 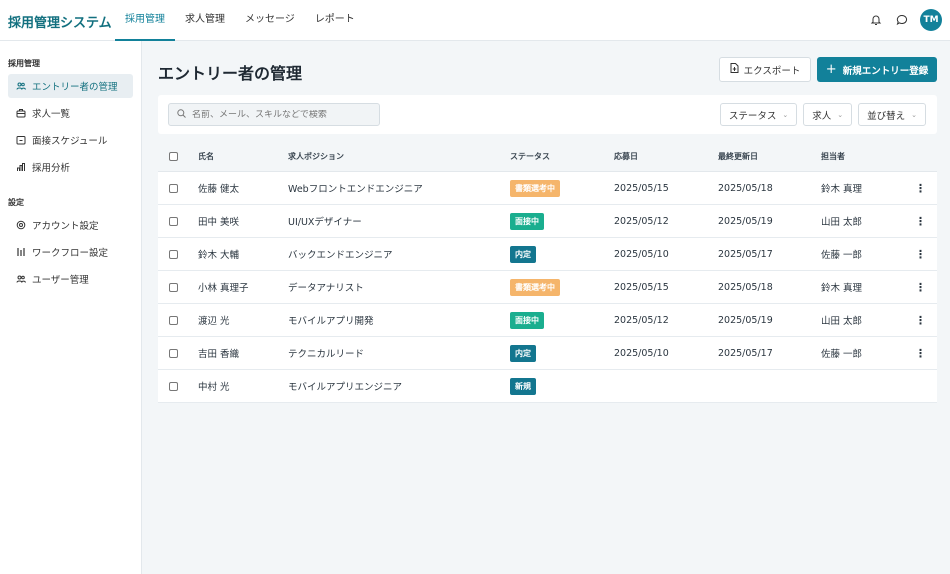 What do you see at coordinates (752, 116) in the screenshot?
I see `status-filter-label: ステータス` at bounding box center [752, 116].